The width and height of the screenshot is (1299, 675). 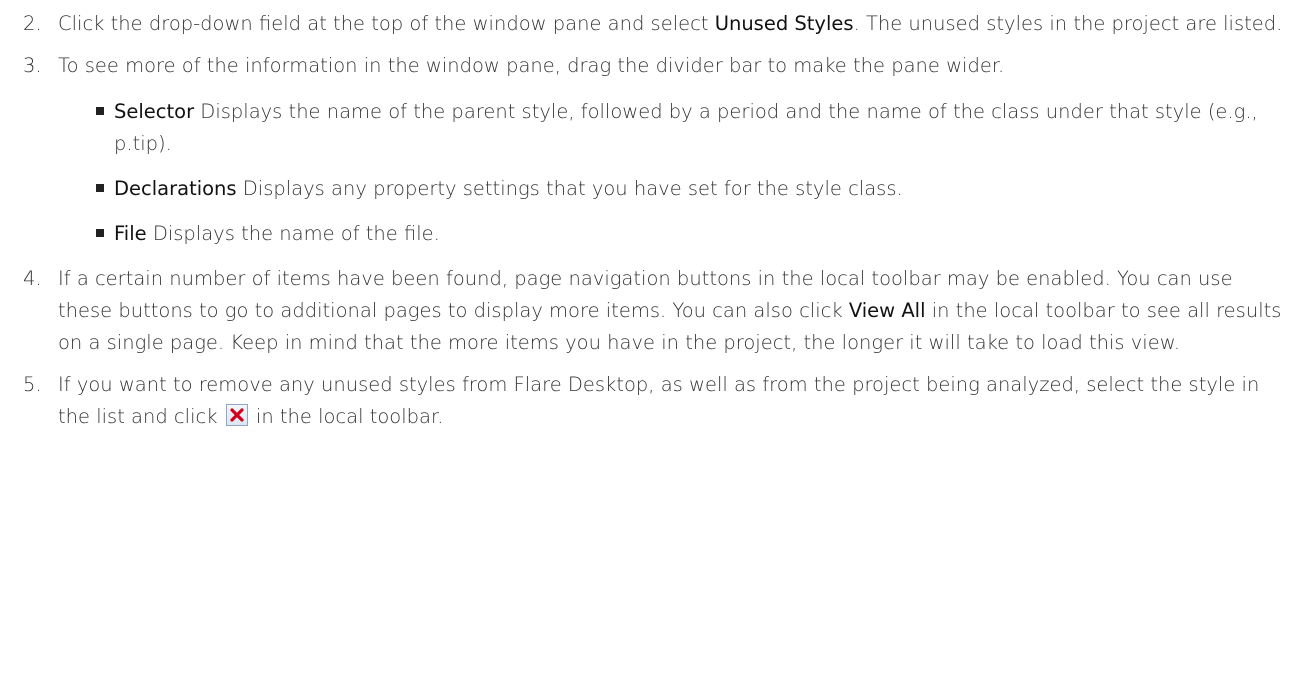 I want to click on step-number: 4., so click(x=32, y=278).